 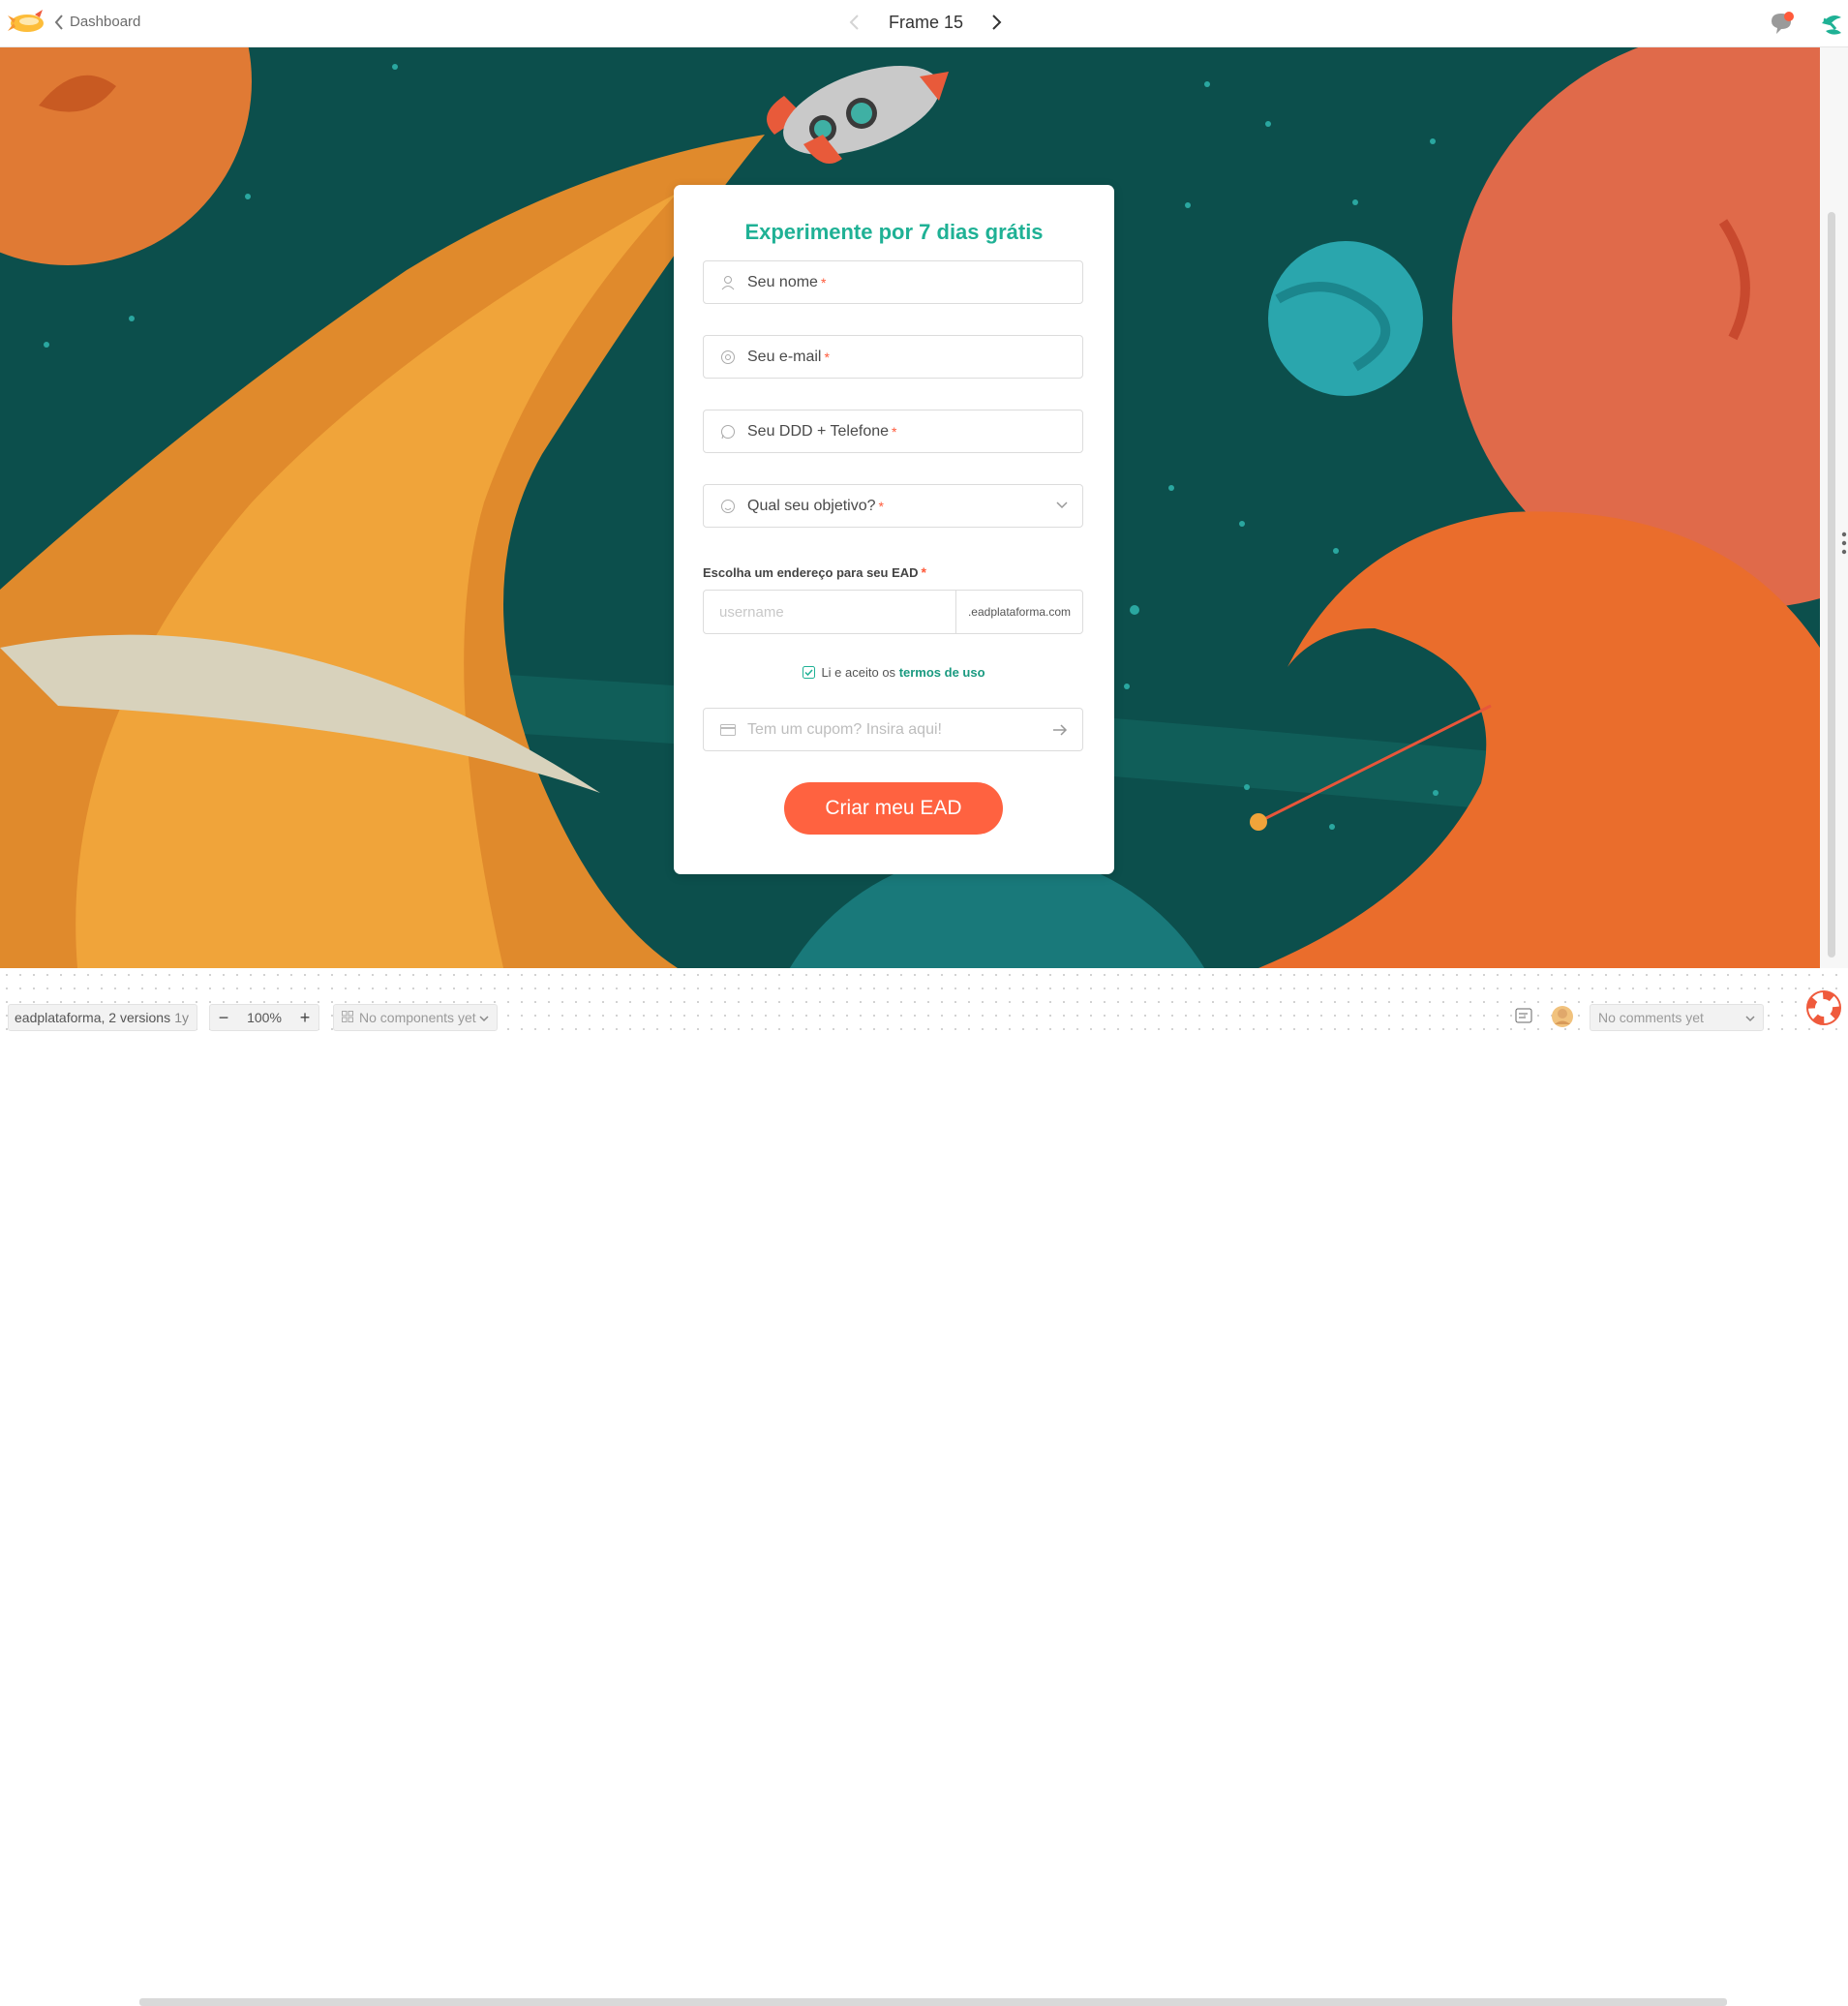 What do you see at coordinates (844, 729) in the screenshot?
I see `coupon-placeholder: Tem um cupom? Insira aqui!` at bounding box center [844, 729].